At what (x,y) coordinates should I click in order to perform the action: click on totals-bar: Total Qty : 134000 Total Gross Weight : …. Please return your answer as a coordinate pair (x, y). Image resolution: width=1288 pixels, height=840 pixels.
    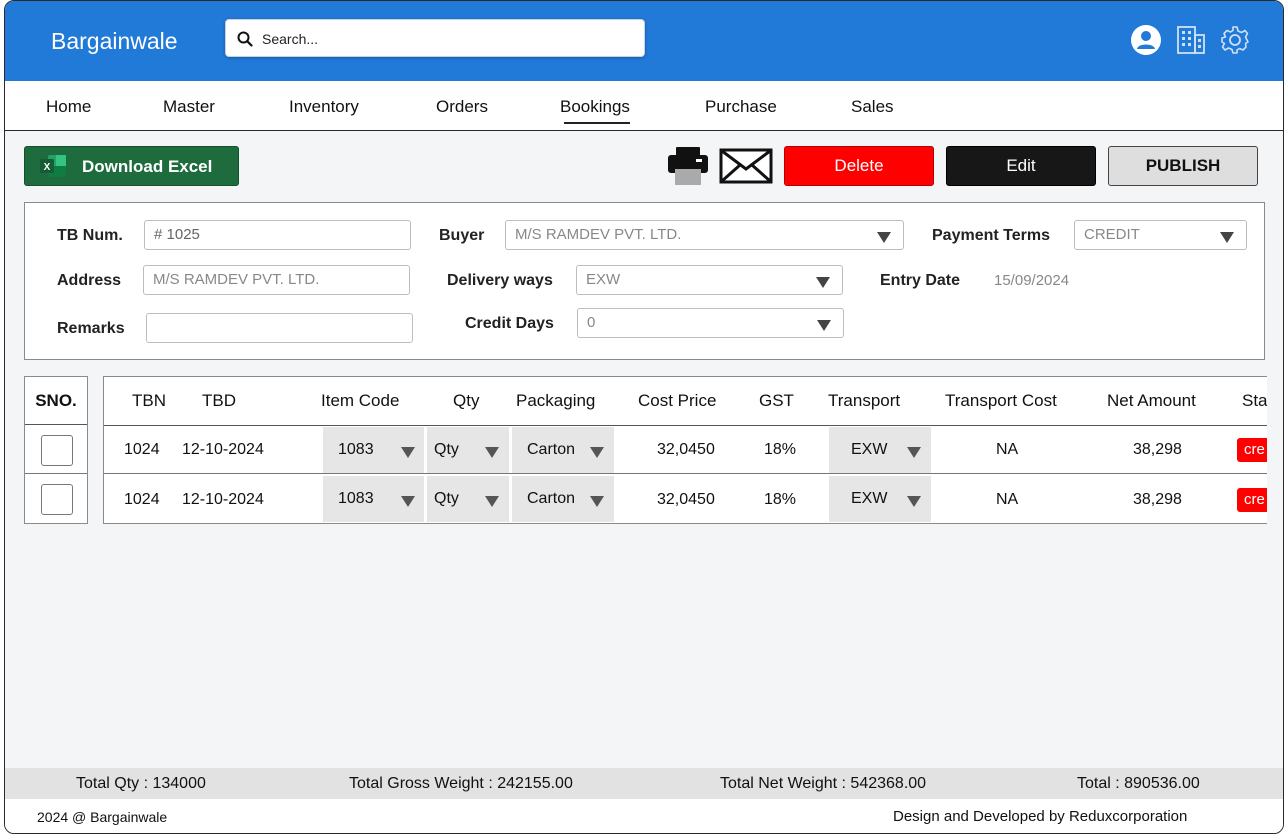
    Looking at the image, I should click on (644, 783).